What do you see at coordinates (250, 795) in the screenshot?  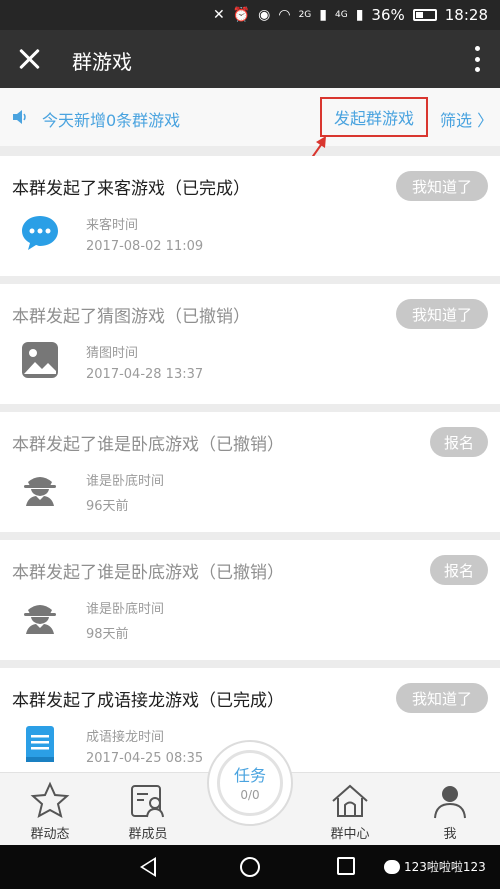 I see `task-progress: 0/0` at bounding box center [250, 795].